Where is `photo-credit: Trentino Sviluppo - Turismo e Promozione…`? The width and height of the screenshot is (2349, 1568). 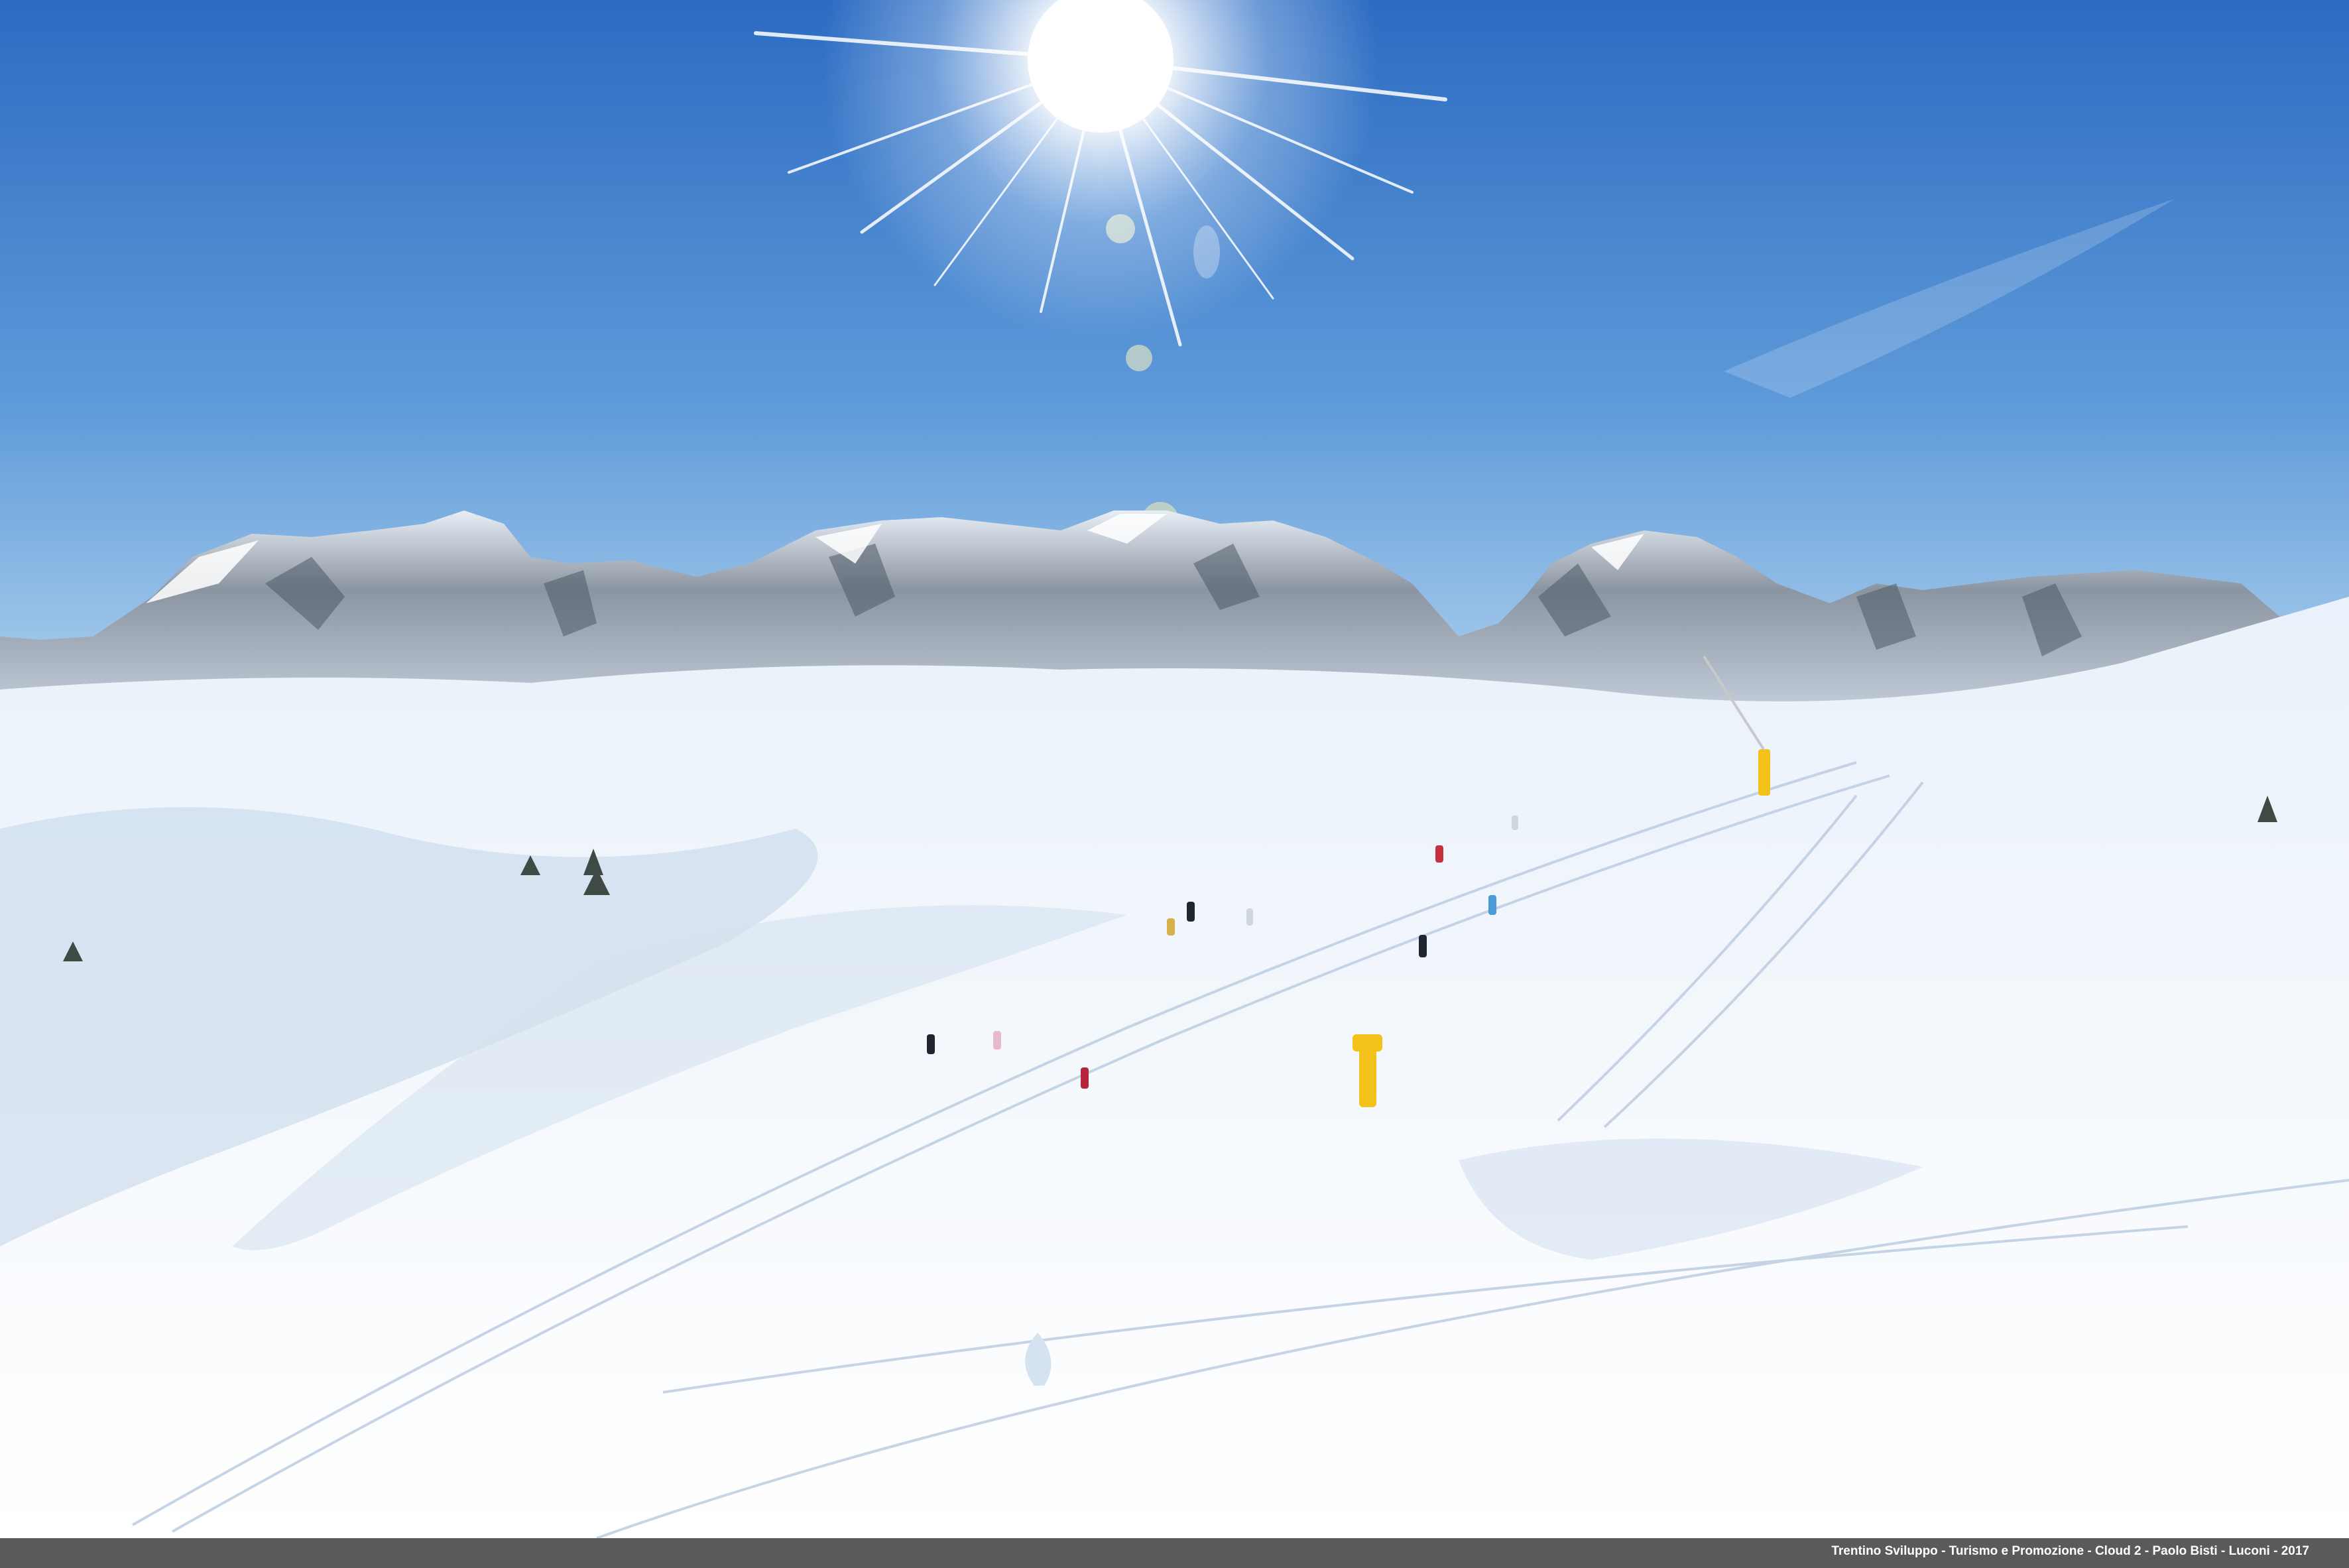 photo-credit: Trentino Sviluppo - Turismo e Promozione… is located at coordinates (2070, 1551).